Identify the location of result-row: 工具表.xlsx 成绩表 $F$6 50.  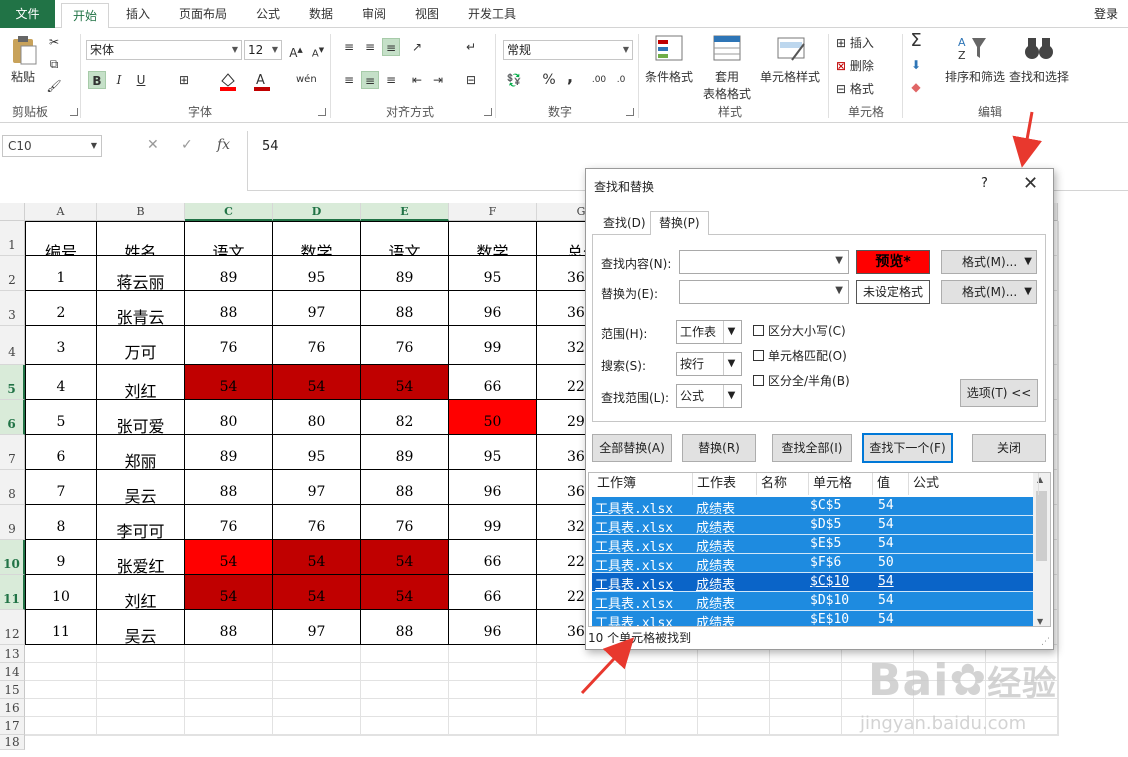
(812, 564).